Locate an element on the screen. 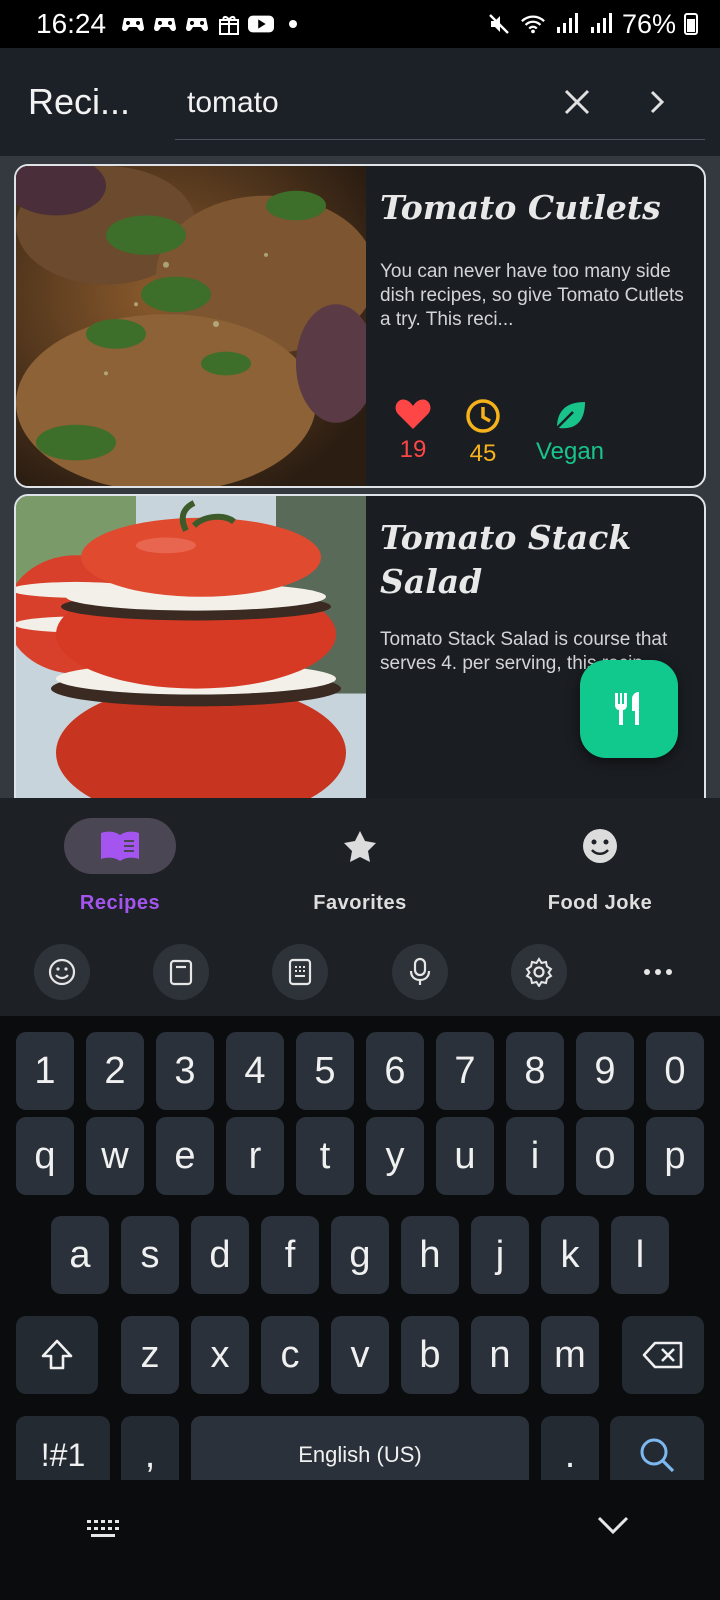 The image size is (720, 1600). key-h: h is located at coordinates (430, 1255).